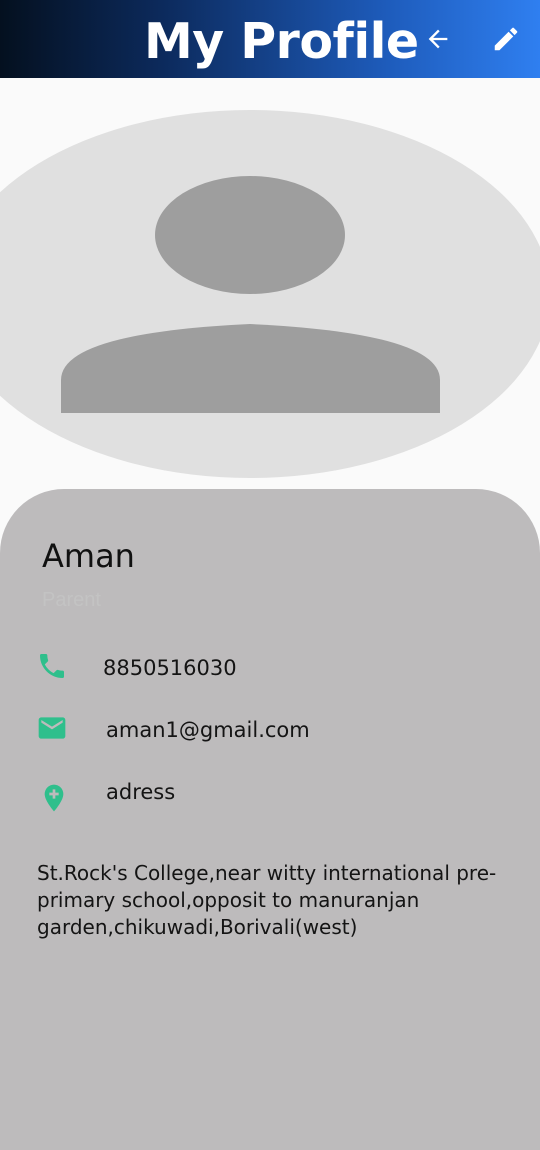 The image size is (540, 1150). What do you see at coordinates (208, 730) in the screenshot?
I see `email-address: aman1@gmail.com` at bounding box center [208, 730].